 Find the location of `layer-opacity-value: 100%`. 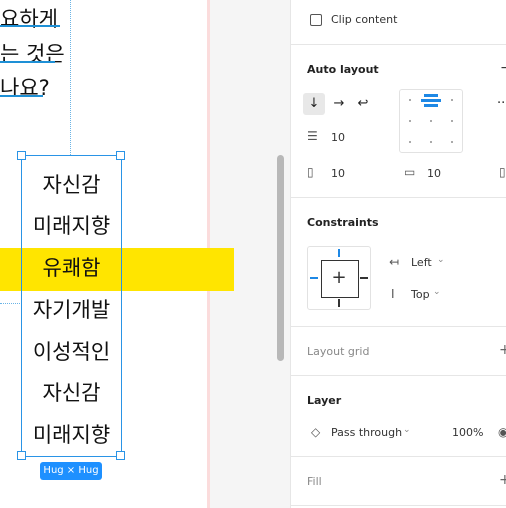

layer-opacity-value: 100% is located at coordinates (467, 432).